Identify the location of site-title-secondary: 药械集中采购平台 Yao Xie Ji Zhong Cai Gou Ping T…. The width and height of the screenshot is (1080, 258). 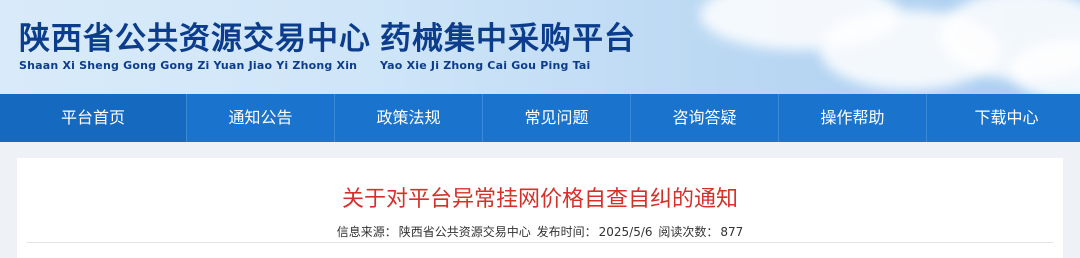
(508, 47).